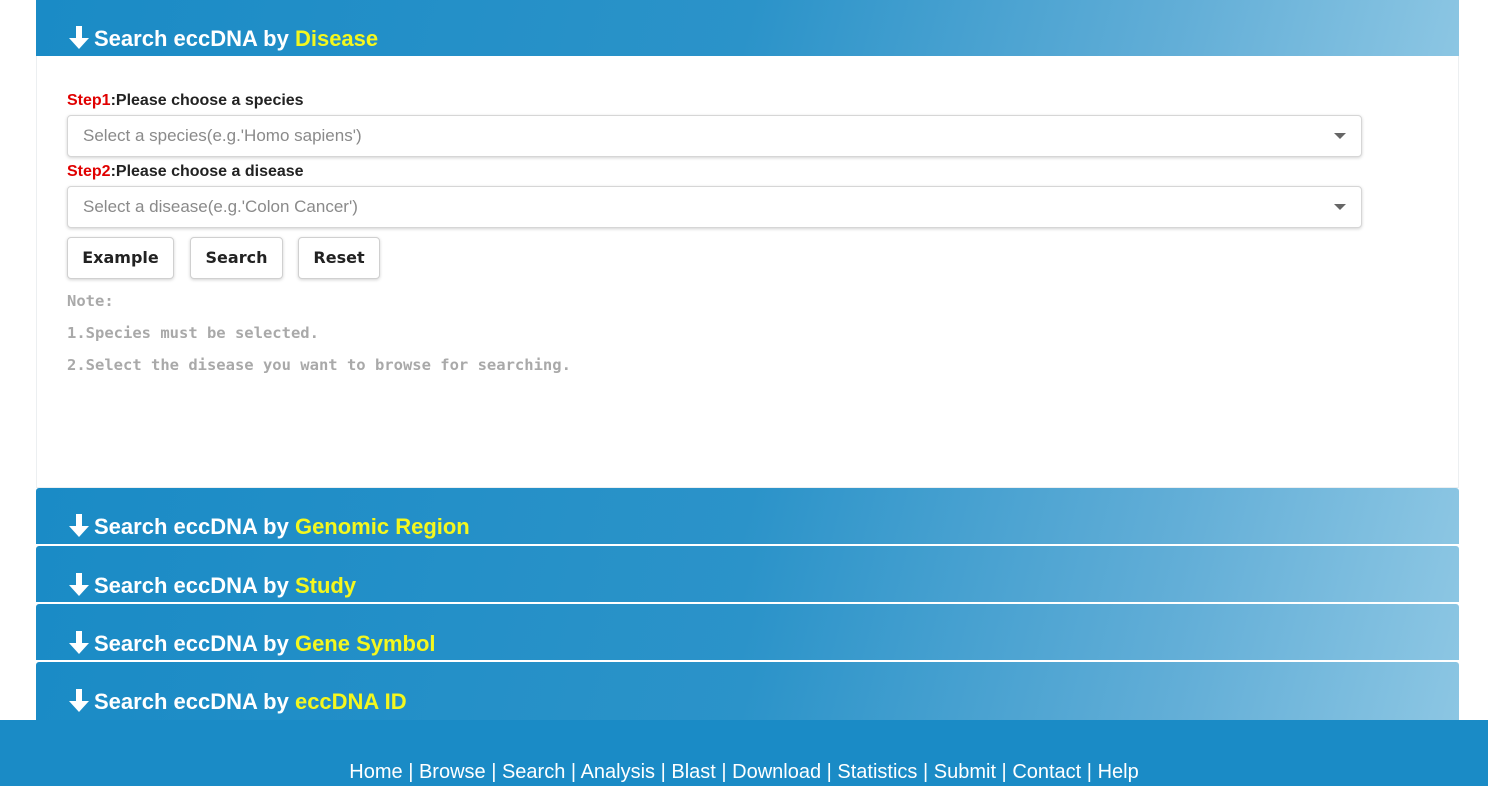 The width and height of the screenshot is (1488, 786). Describe the element at coordinates (877, 772) in the screenshot. I see `footer-link-statistics: Statistics` at that location.